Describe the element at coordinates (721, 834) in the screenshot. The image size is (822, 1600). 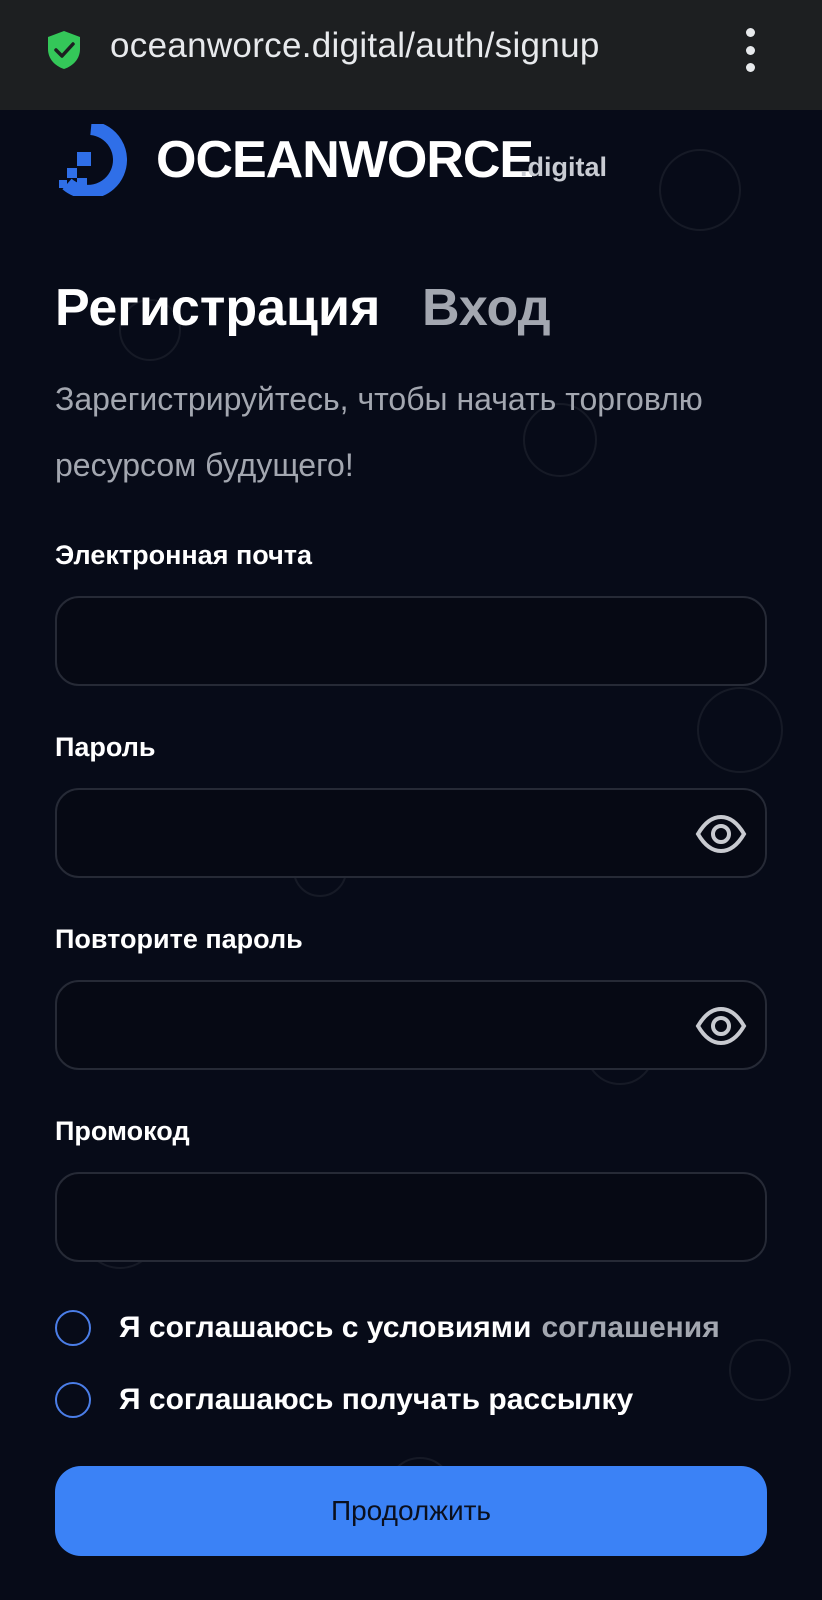
I see `show-password-eye-icon` at that location.